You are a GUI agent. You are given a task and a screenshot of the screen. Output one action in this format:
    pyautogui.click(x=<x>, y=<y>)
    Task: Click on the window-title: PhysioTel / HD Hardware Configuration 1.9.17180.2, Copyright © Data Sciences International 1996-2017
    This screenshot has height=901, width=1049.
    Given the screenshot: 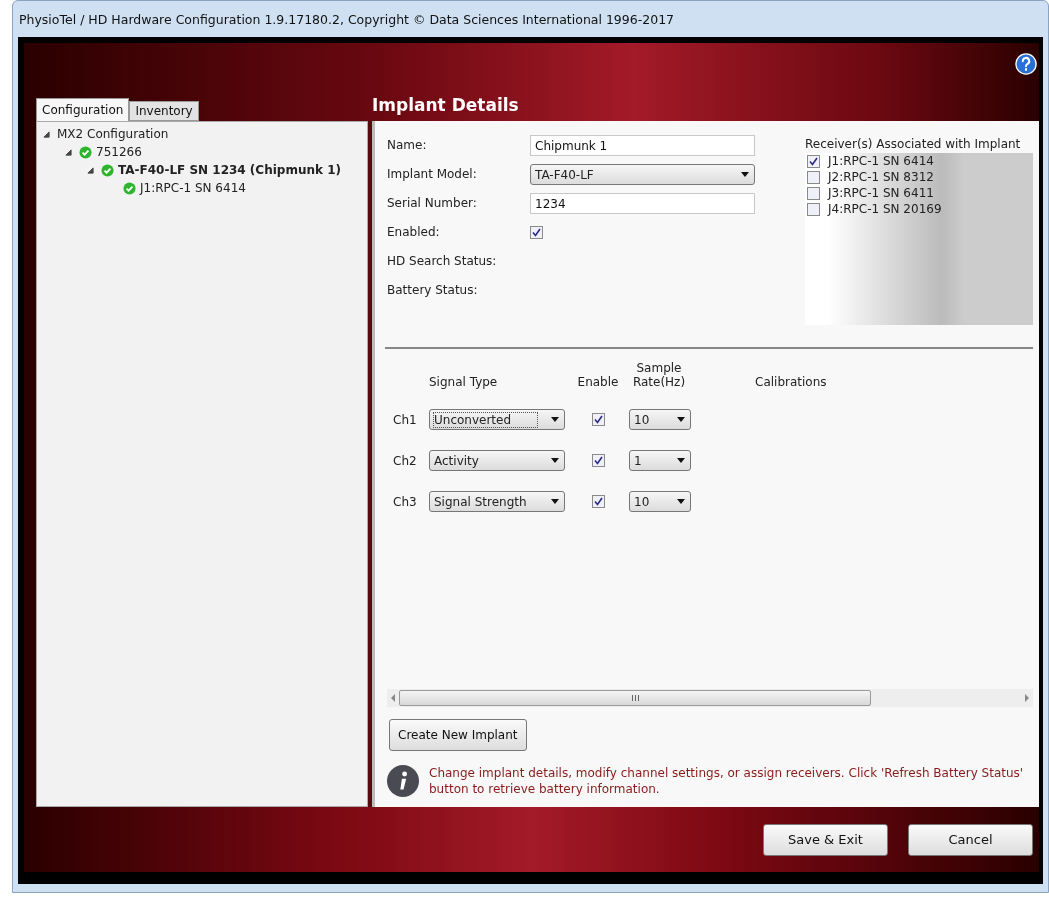 What is the action you would take?
    pyautogui.click(x=347, y=19)
    